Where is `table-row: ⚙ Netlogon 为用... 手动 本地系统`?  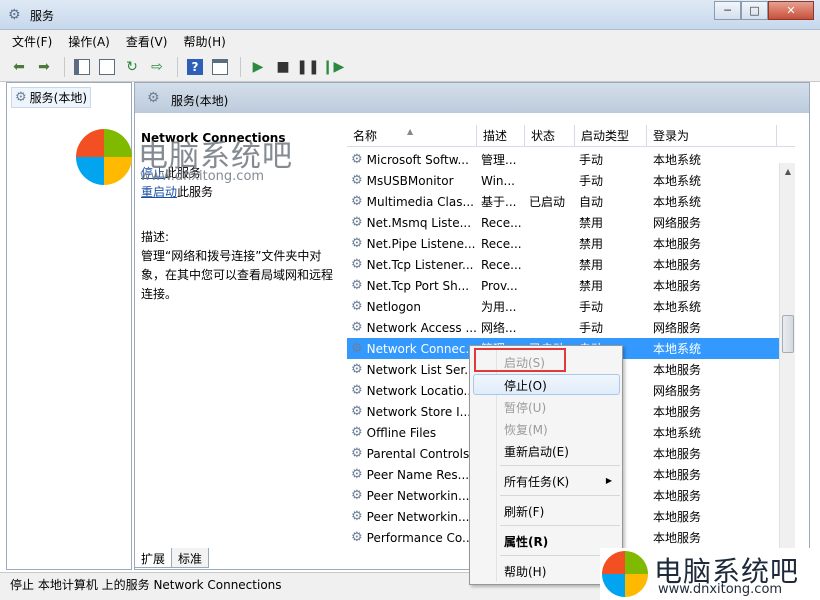 table-row: ⚙ Netlogon 为用... 手动 本地系统 is located at coordinates (571, 306).